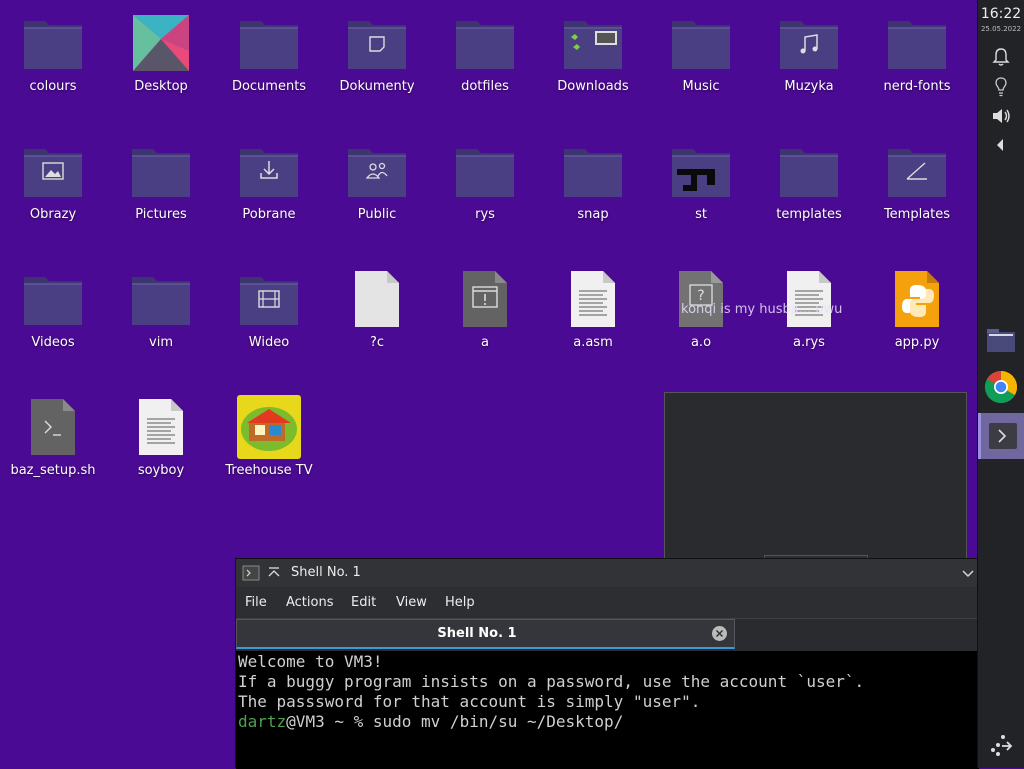 This screenshot has height=769, width=1024. What do you see at coordinates (310, 661) in the screenshot?
I see `terminal-line: Welcome to VM3!` at bounding box center [310, 661].